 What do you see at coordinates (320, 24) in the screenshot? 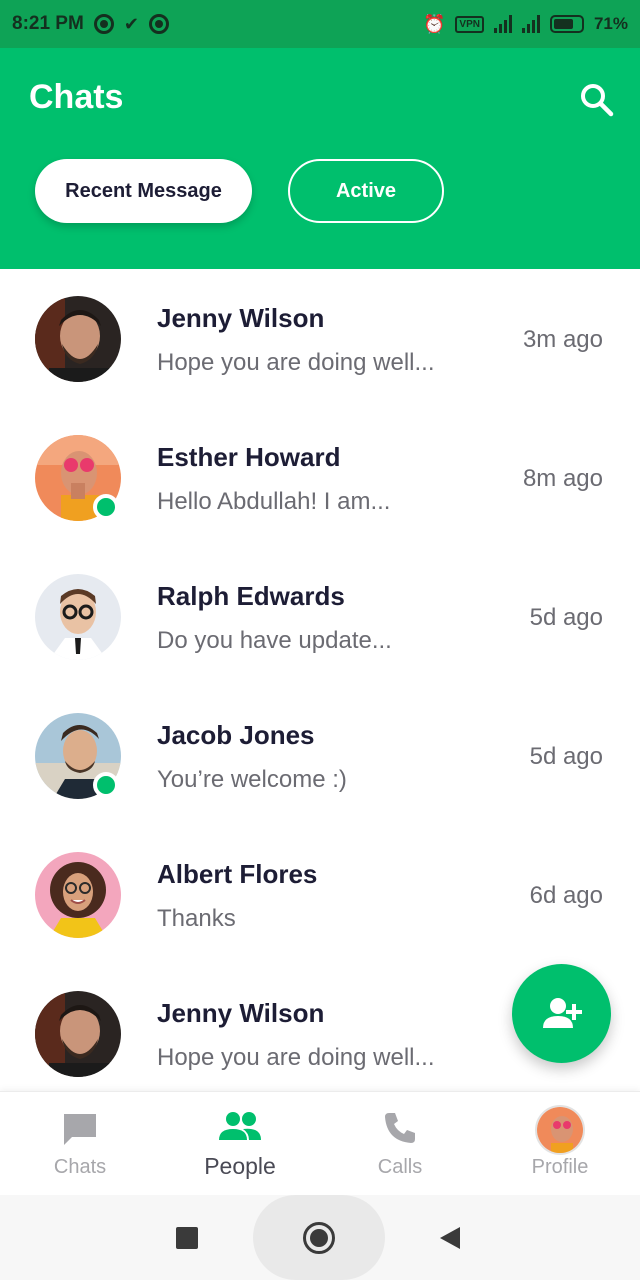
I see `status-bar: 8:21 PM ✔ ⏰ VPN 71%` at bounding box center [320, 24].